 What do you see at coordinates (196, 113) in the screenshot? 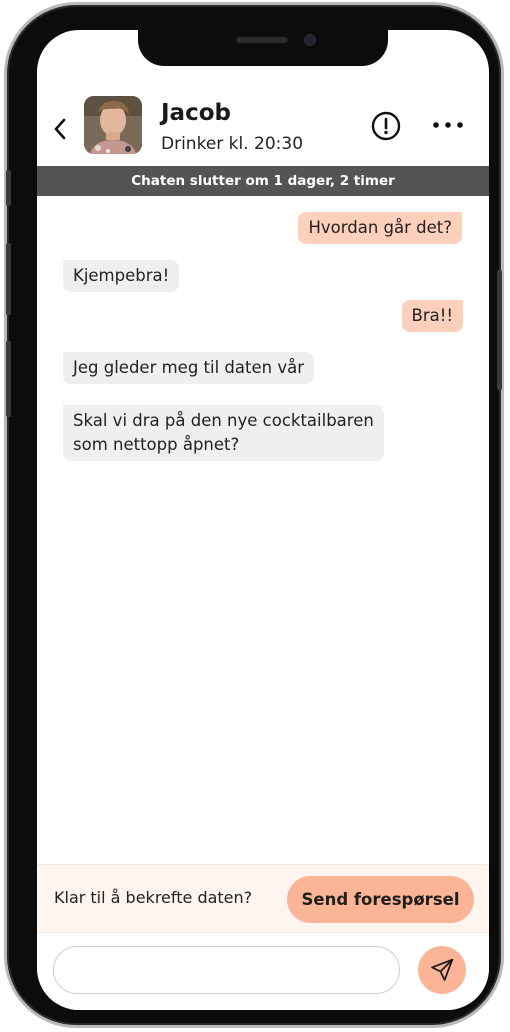
I see `contact-name: Jacob` at bounding box center [196, 113].